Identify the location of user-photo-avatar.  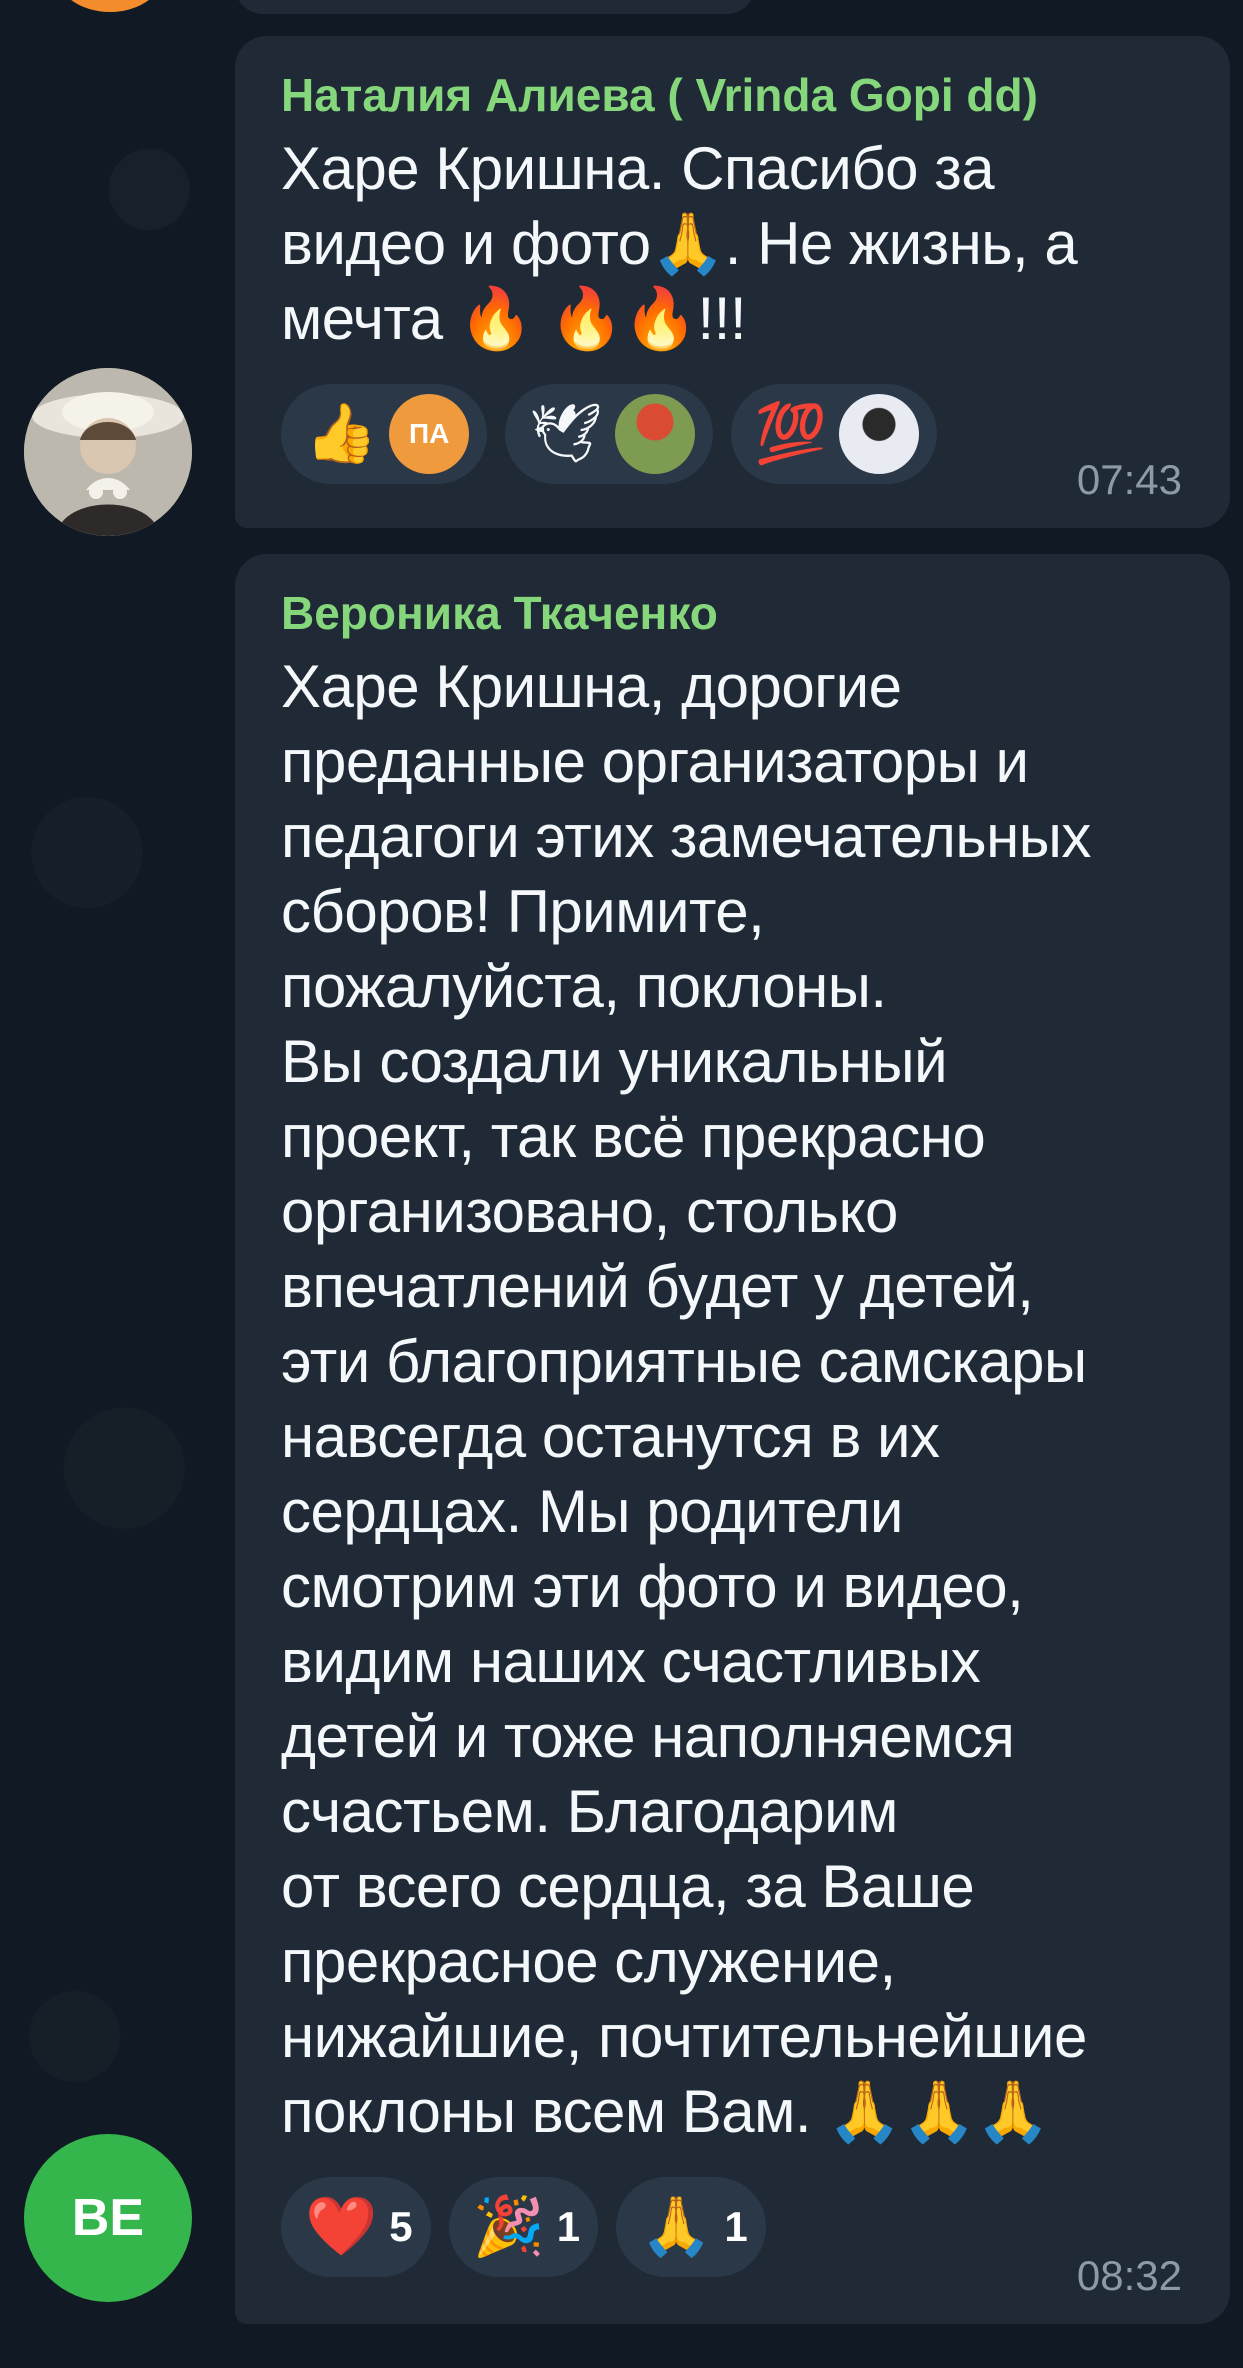
(108, 452).